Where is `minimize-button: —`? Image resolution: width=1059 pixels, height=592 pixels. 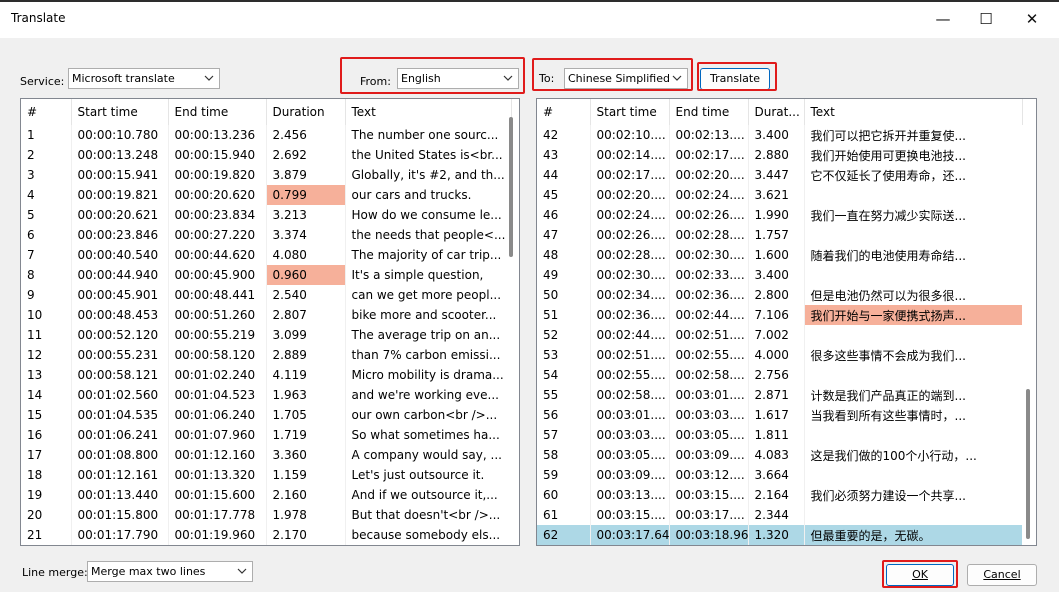
minimize-button: — is located at coordinates (943, 19).